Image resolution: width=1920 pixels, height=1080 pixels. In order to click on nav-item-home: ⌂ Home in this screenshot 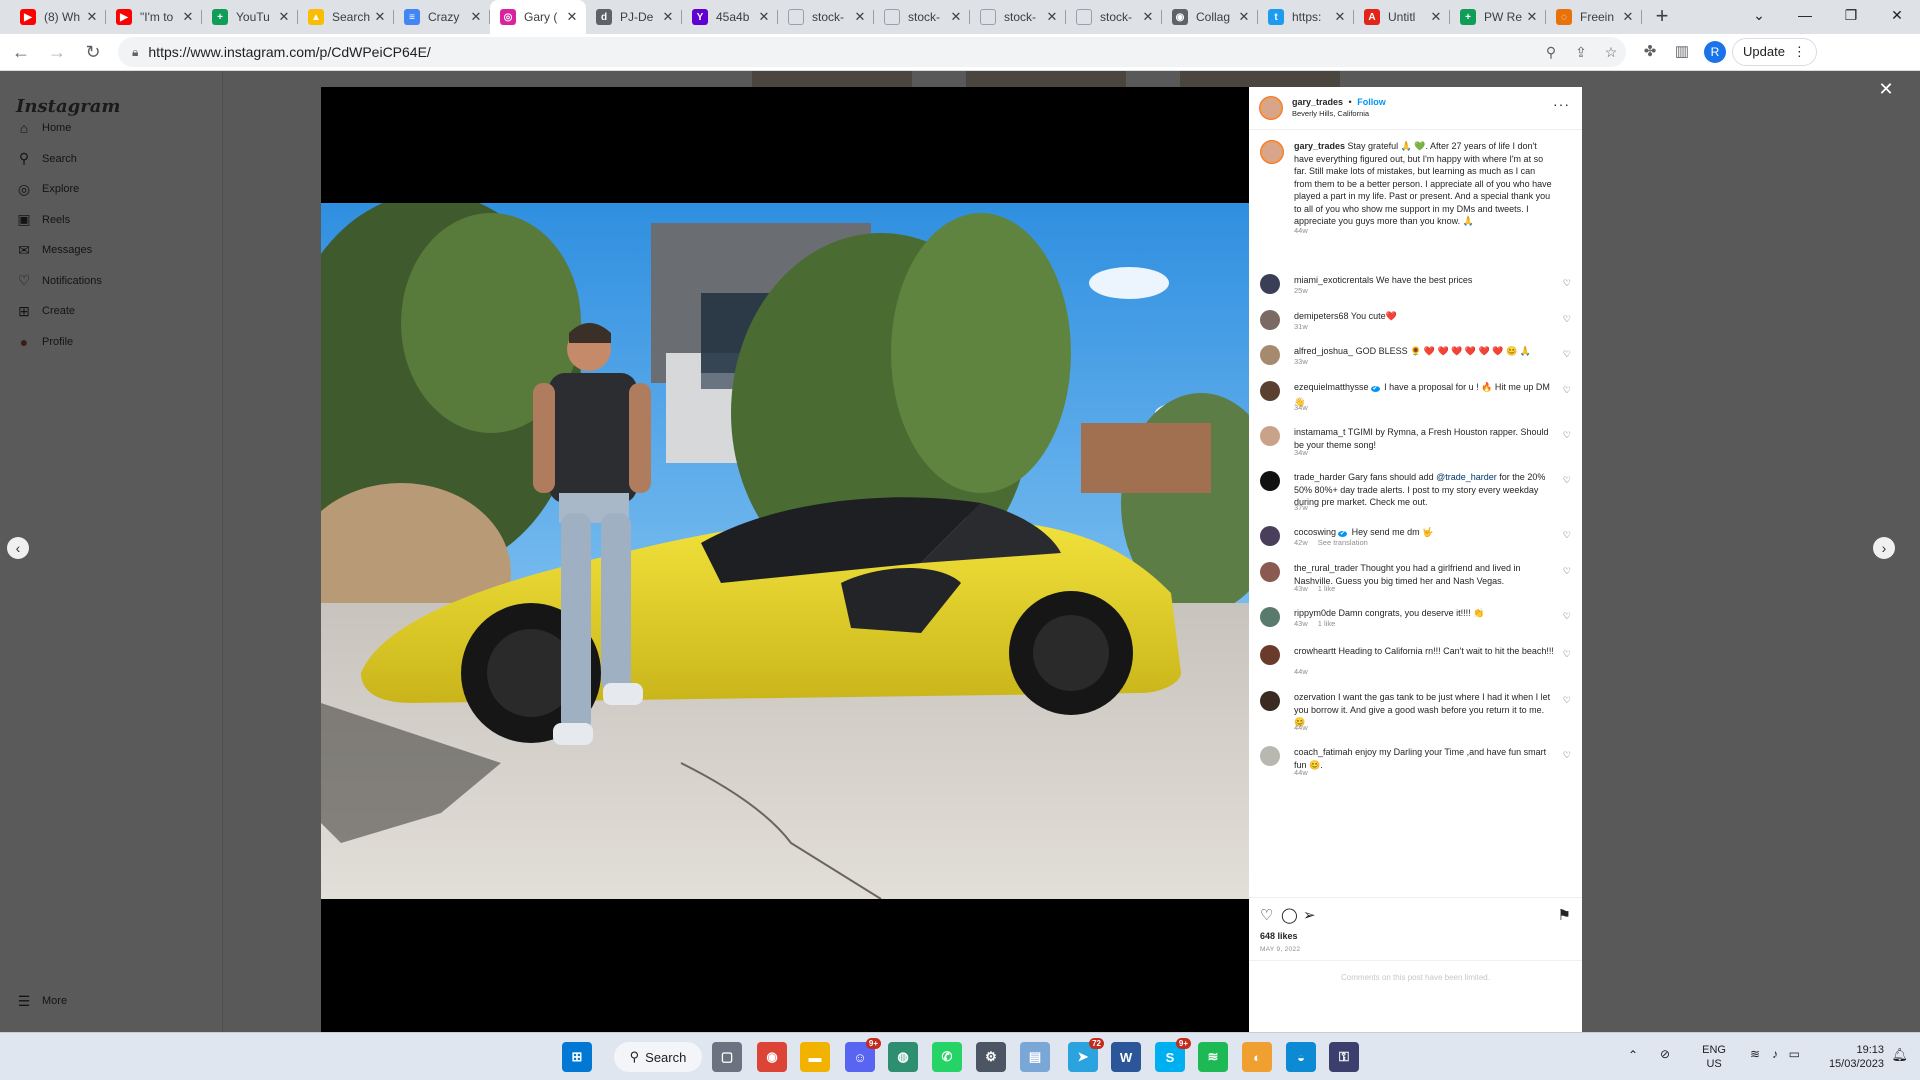, I will do `click(44, 128)`.